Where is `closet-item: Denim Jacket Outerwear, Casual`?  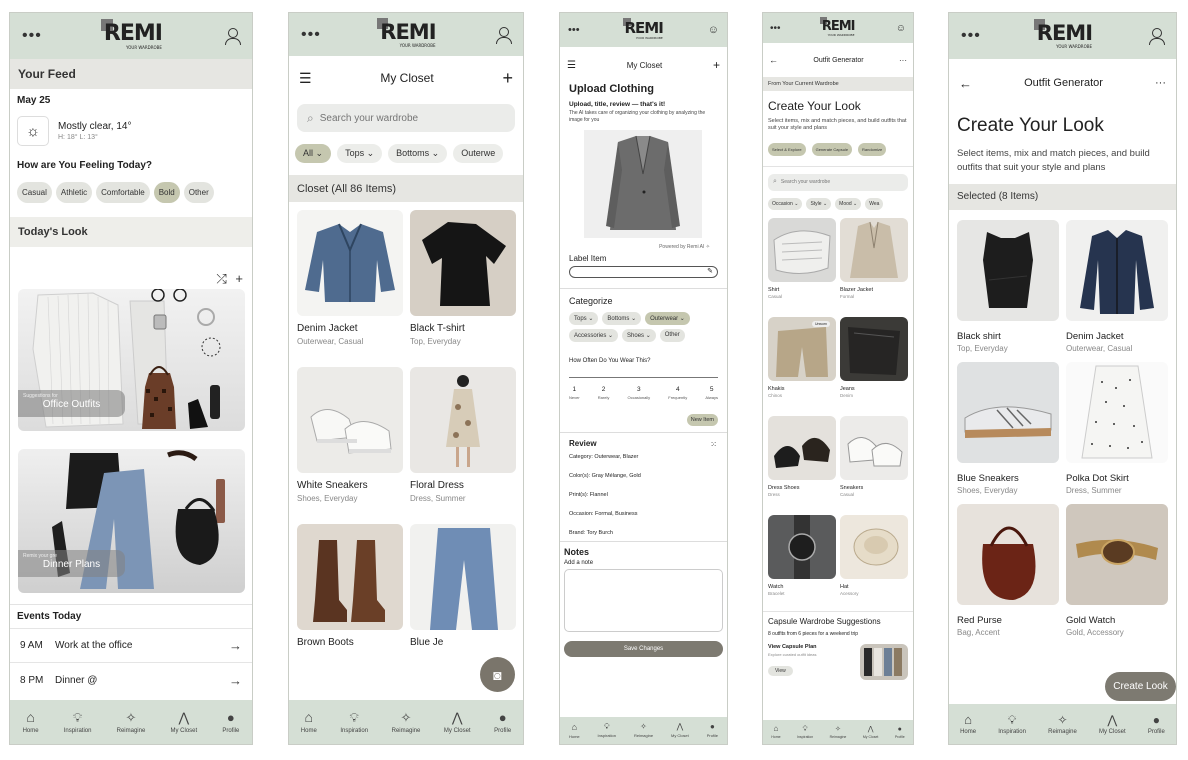 closet-item: Denim Jacket Outerwear, Casual is located at coordinates (350, 288).